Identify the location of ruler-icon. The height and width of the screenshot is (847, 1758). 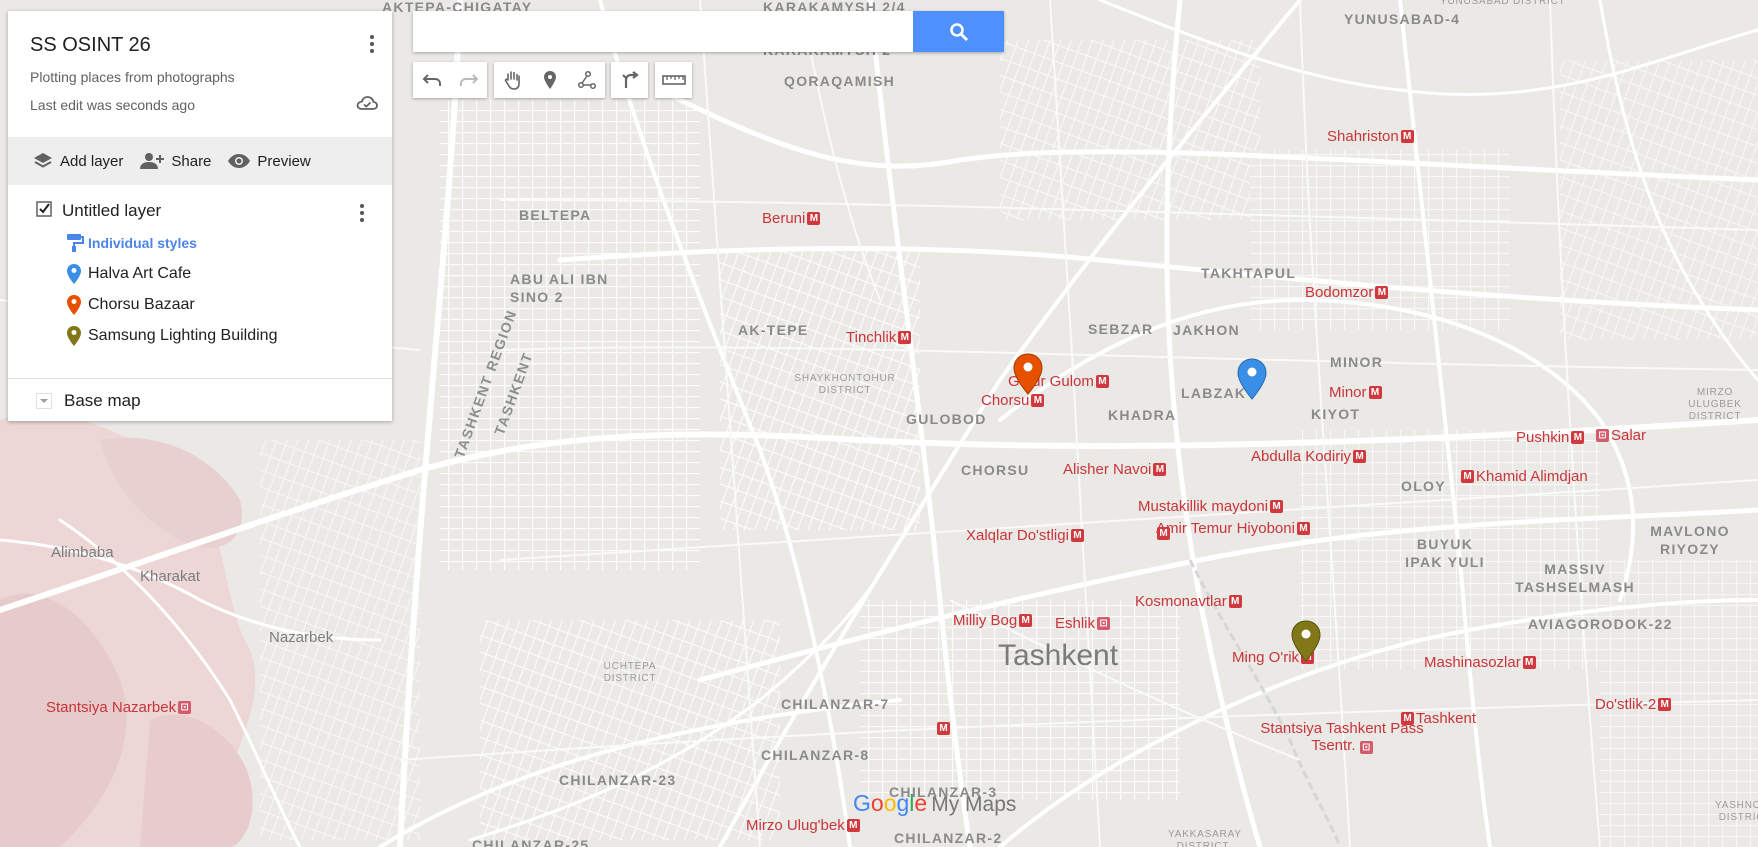
(673, 80).